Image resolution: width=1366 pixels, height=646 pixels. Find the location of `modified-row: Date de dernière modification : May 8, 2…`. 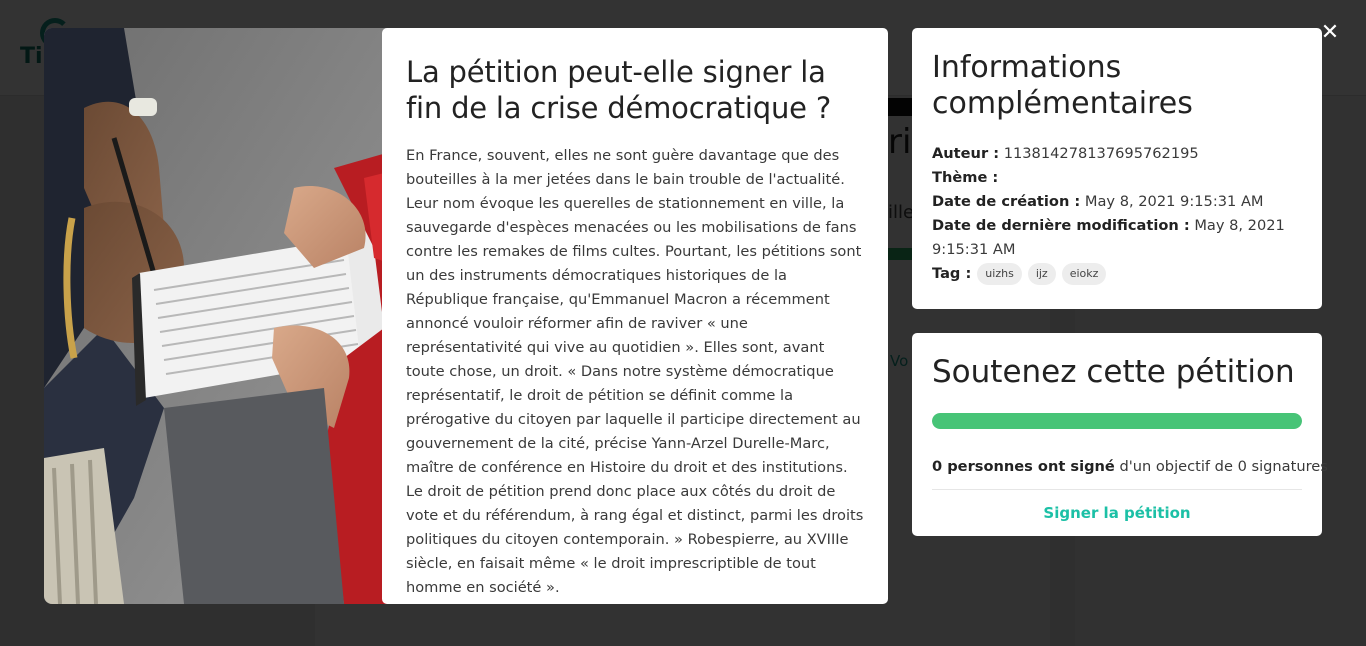

modified-row: Date de dernière modification : May 8, 2… is located at coordinates (1117, 238).